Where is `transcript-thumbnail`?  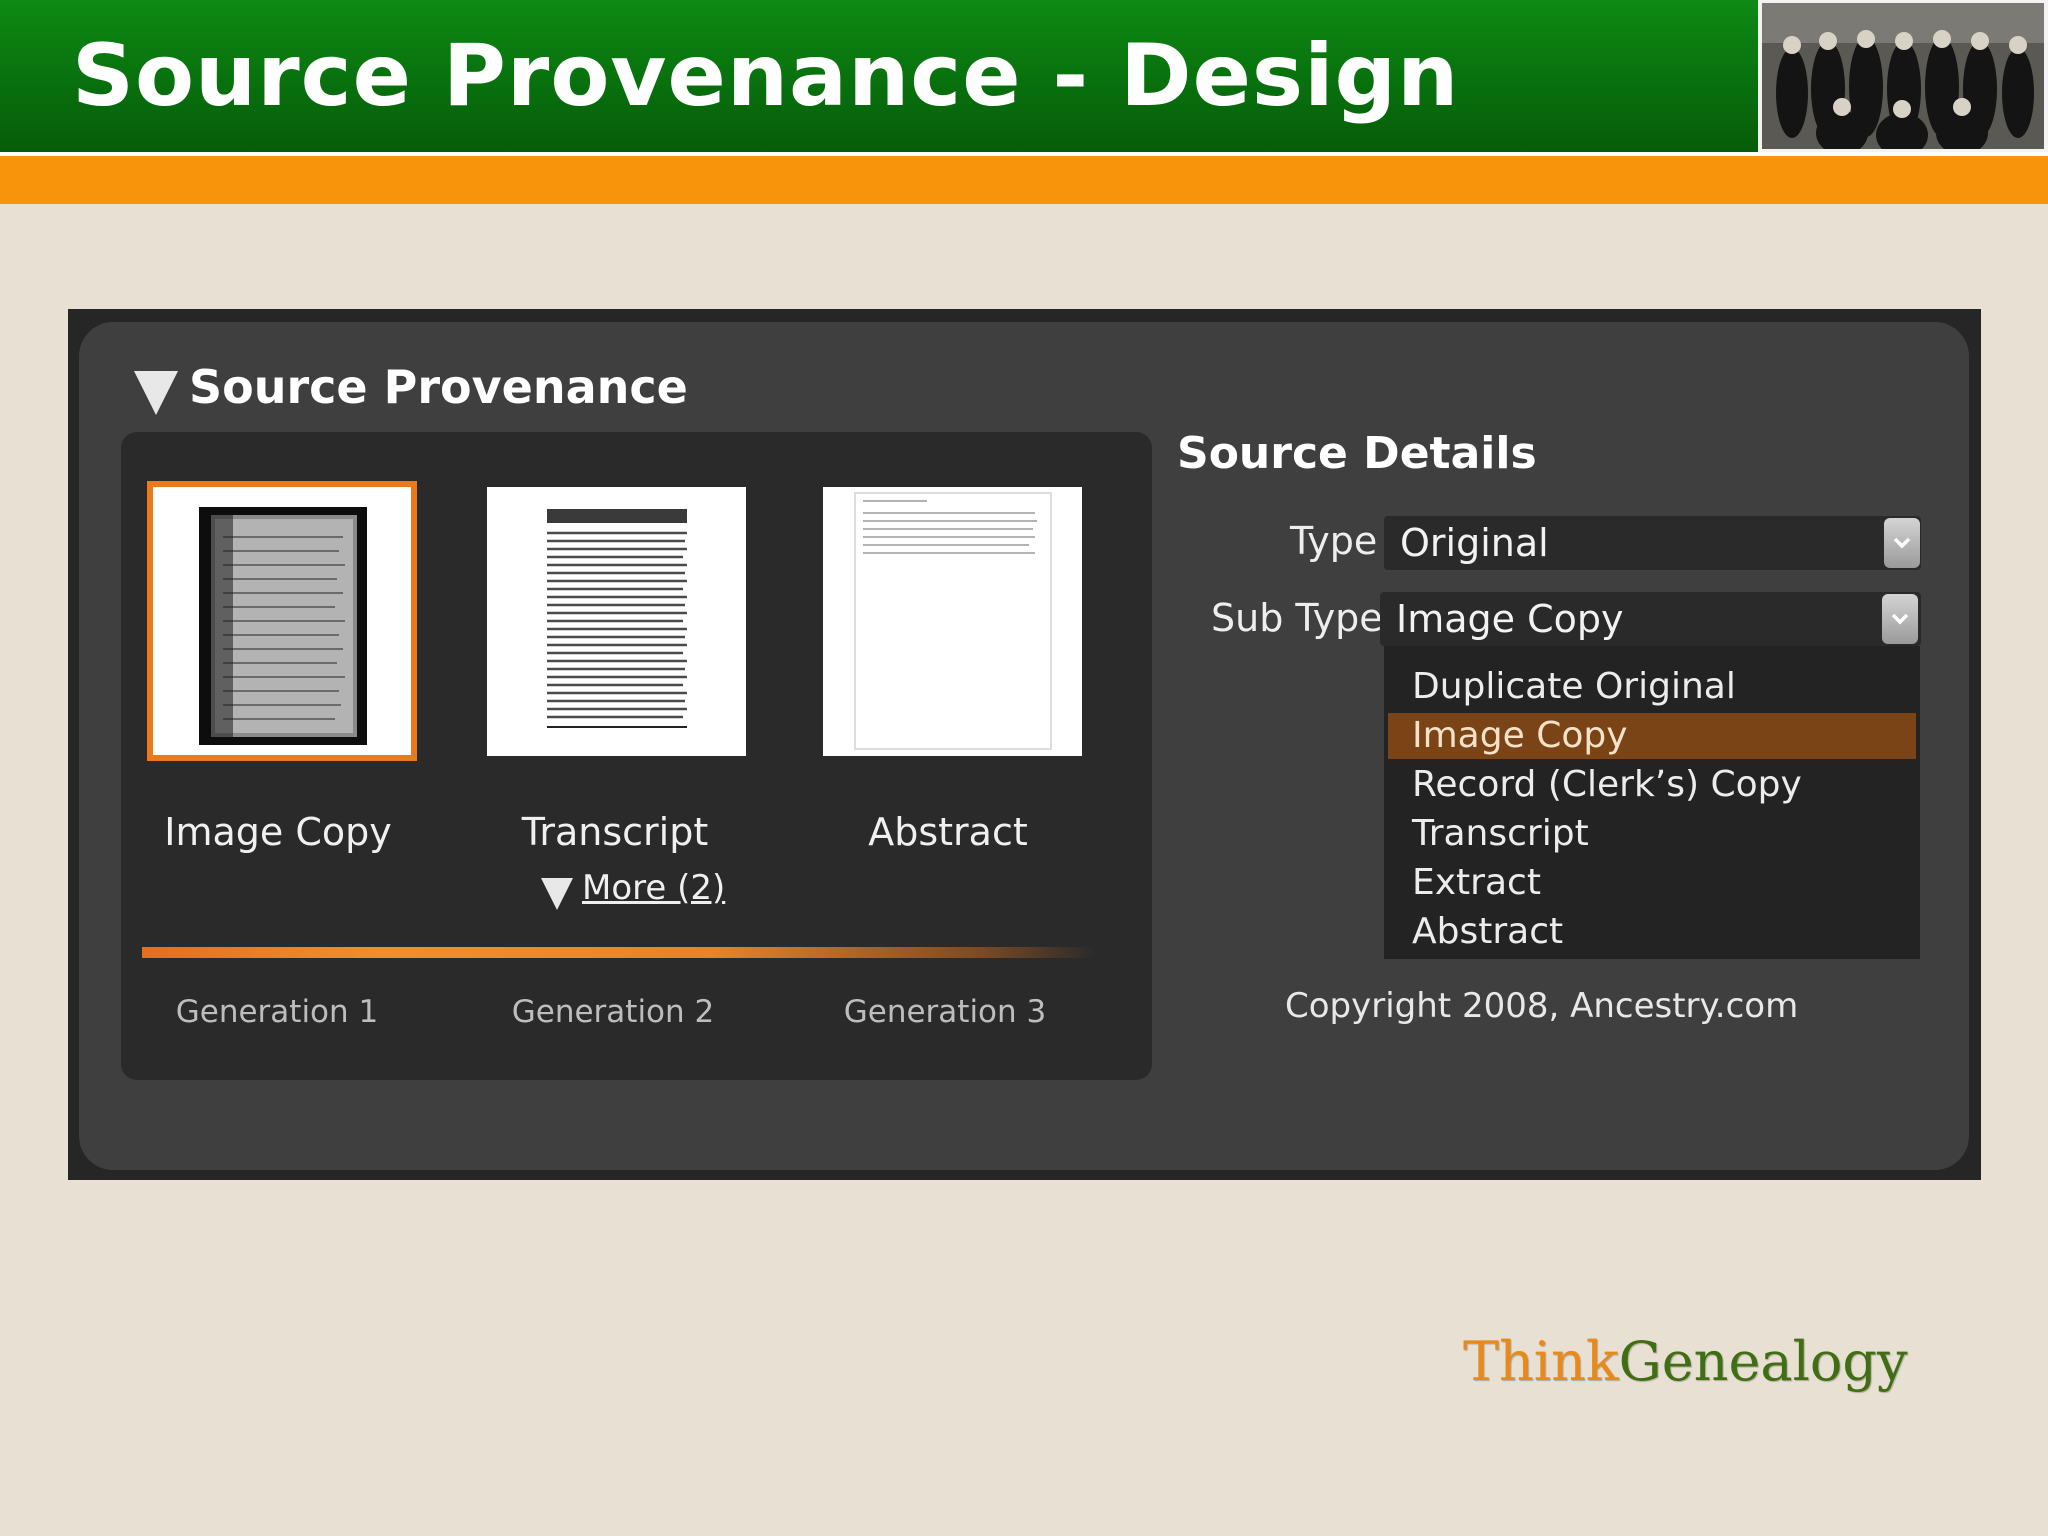 transcript-thumbnail is located at coordinates (616, 621).